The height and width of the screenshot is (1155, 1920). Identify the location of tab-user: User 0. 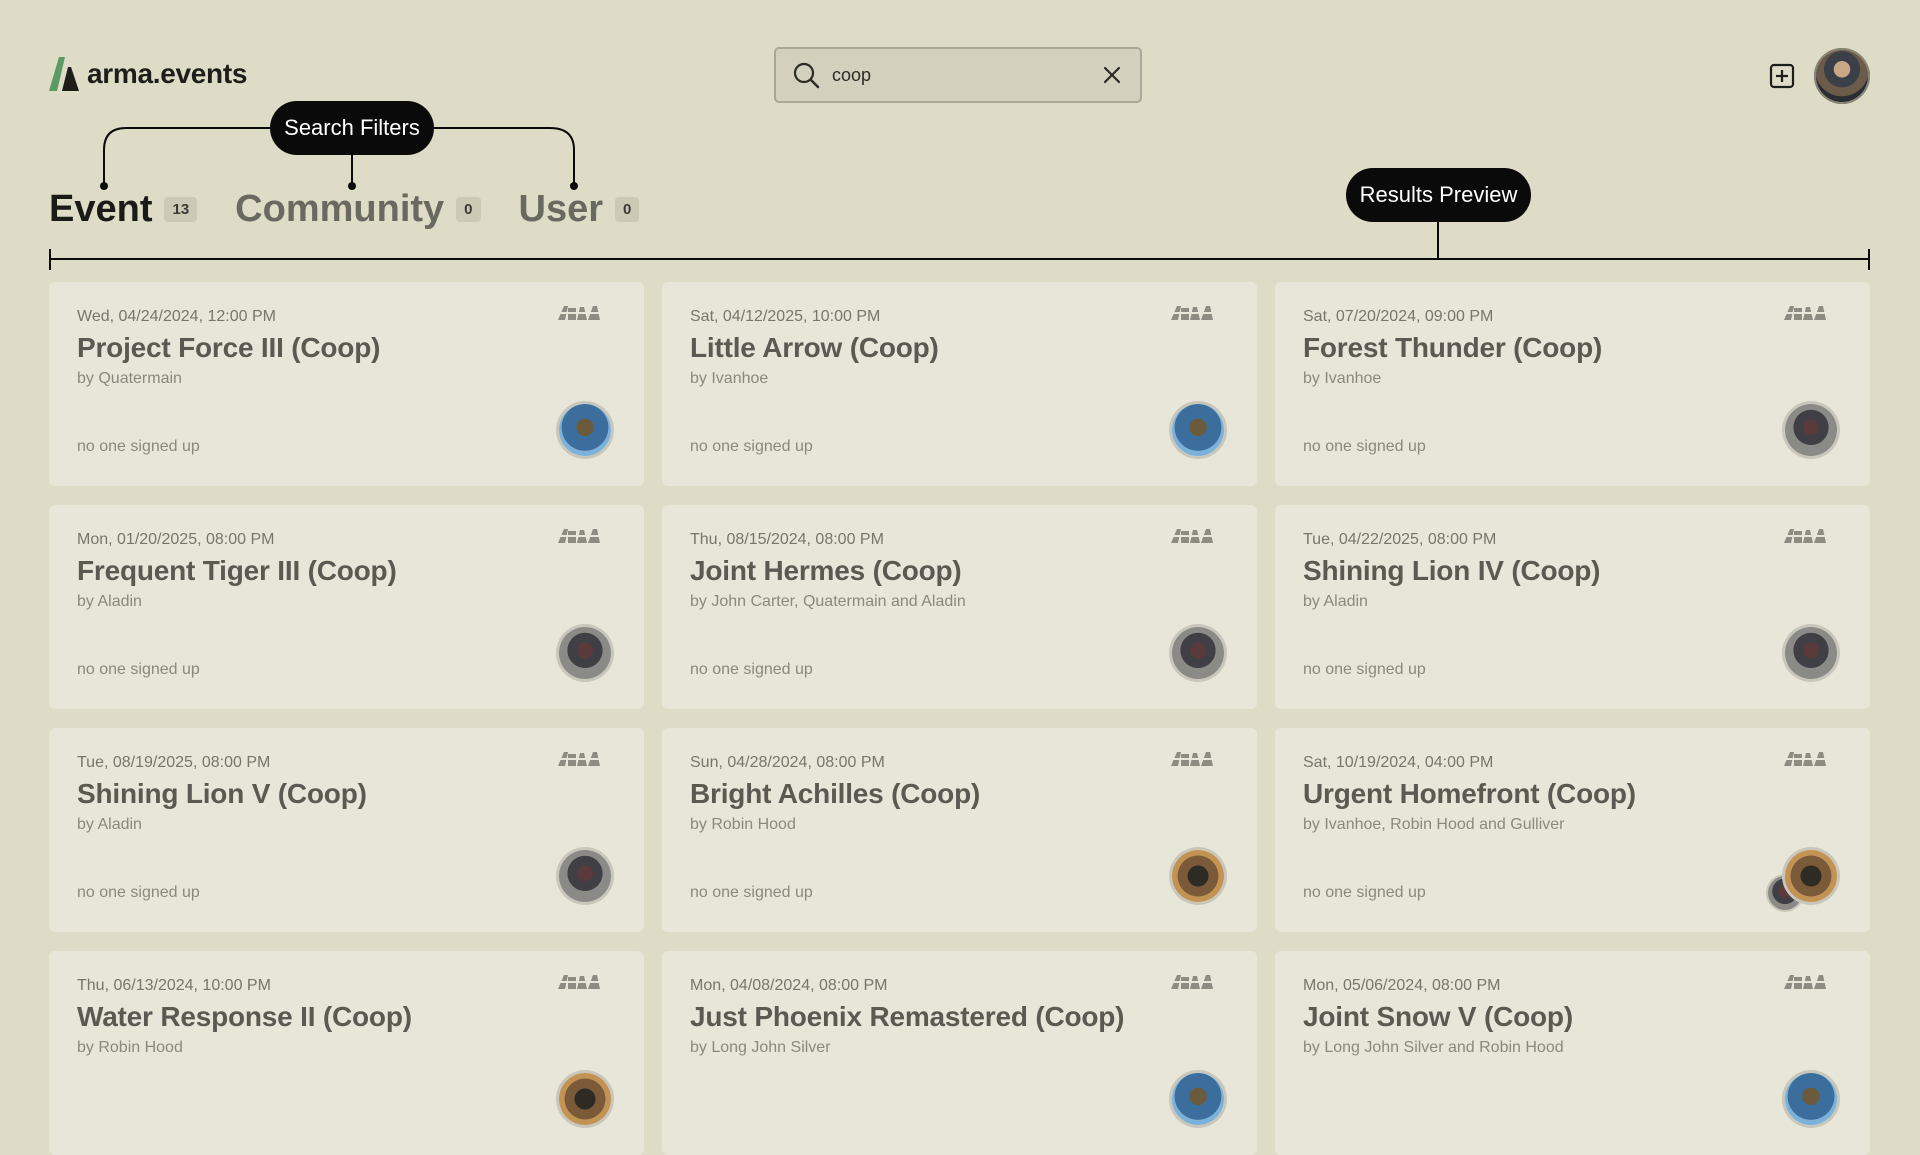
(579, 209).